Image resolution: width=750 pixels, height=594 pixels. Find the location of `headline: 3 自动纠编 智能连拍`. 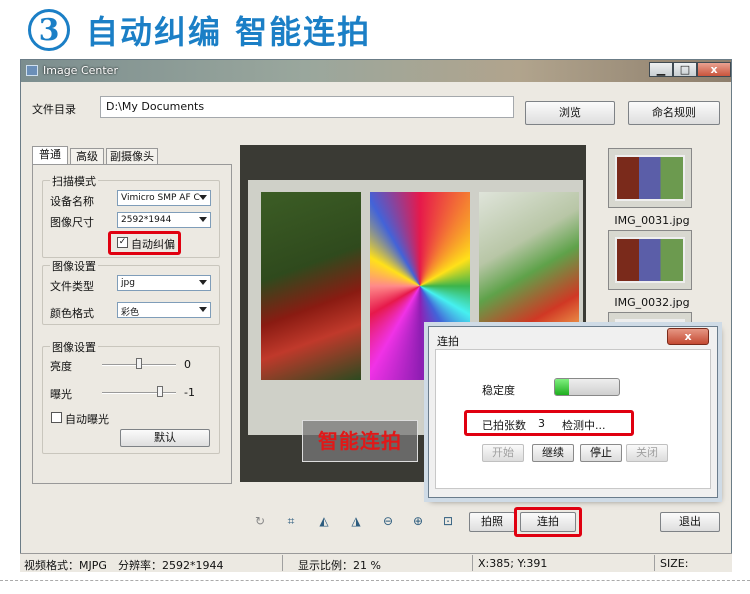

headline: 3 自动纠编 智能连拍 is located at coordinates (199, 30).